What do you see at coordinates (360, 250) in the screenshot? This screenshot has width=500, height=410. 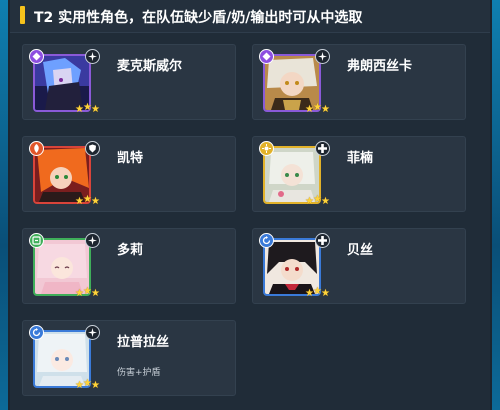 I see `character-name: 贝丝` at bounding box center [360, 250].